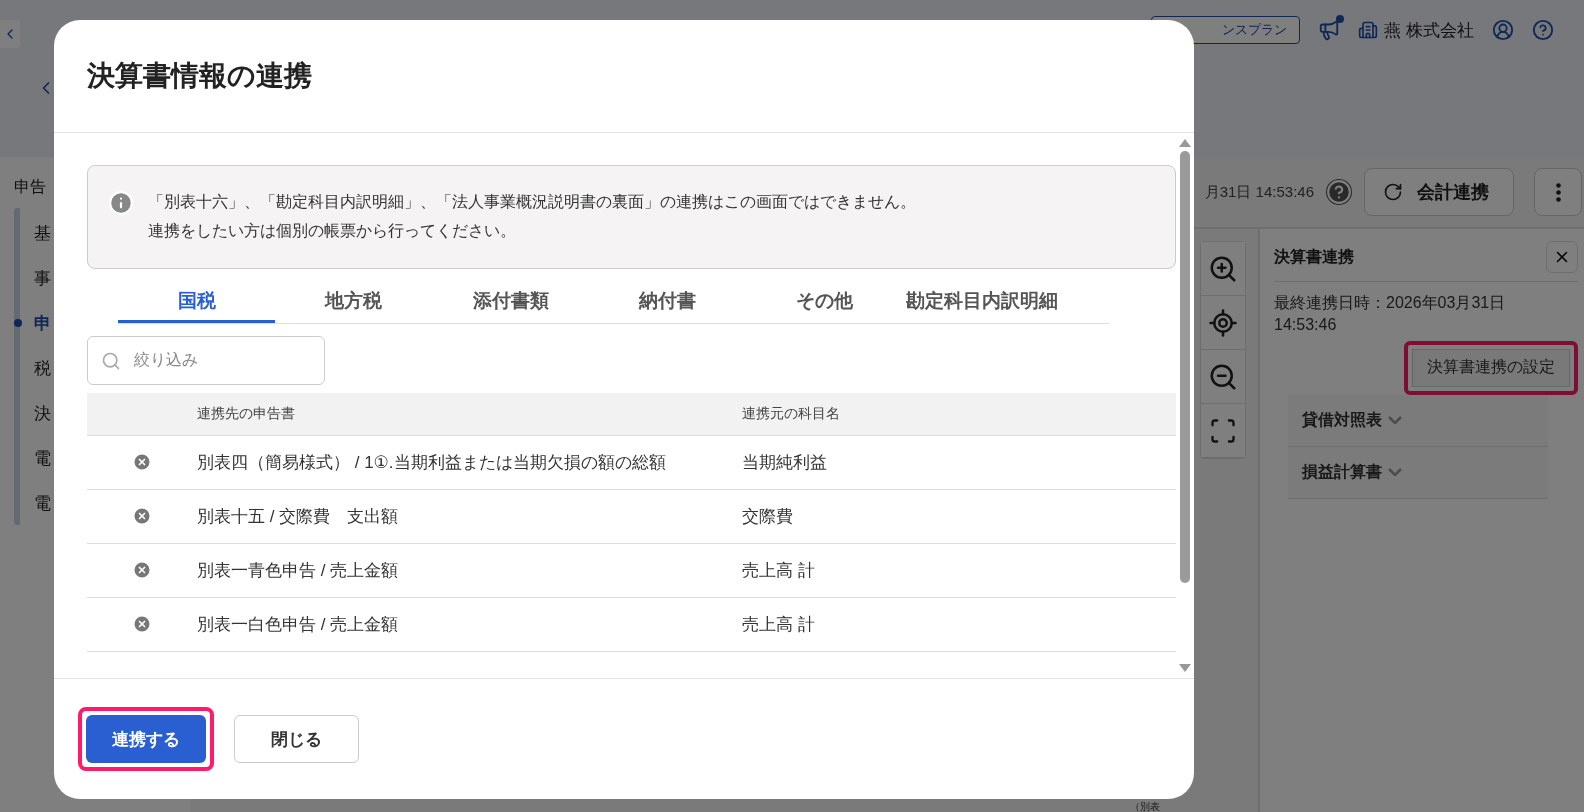  What do you see at coordinates (532, 202) in the screenshot?
I see `notice-text: 「別表十六」、「勘定科目内訳明細」、「法人事業概況説明書の裏面」の連携はこの画面ではできません。` at bounding box center [532, 202].